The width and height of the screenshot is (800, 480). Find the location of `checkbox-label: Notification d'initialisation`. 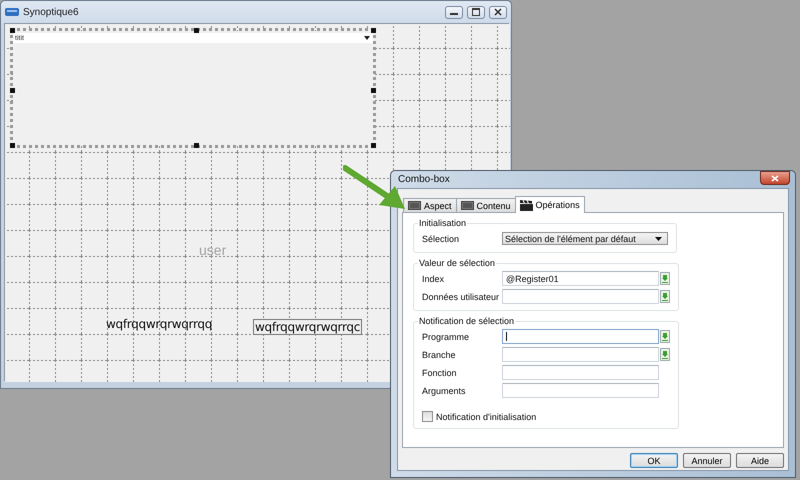

checkbox-label: Notification d'initialisation is located at coordinates (486, 417).